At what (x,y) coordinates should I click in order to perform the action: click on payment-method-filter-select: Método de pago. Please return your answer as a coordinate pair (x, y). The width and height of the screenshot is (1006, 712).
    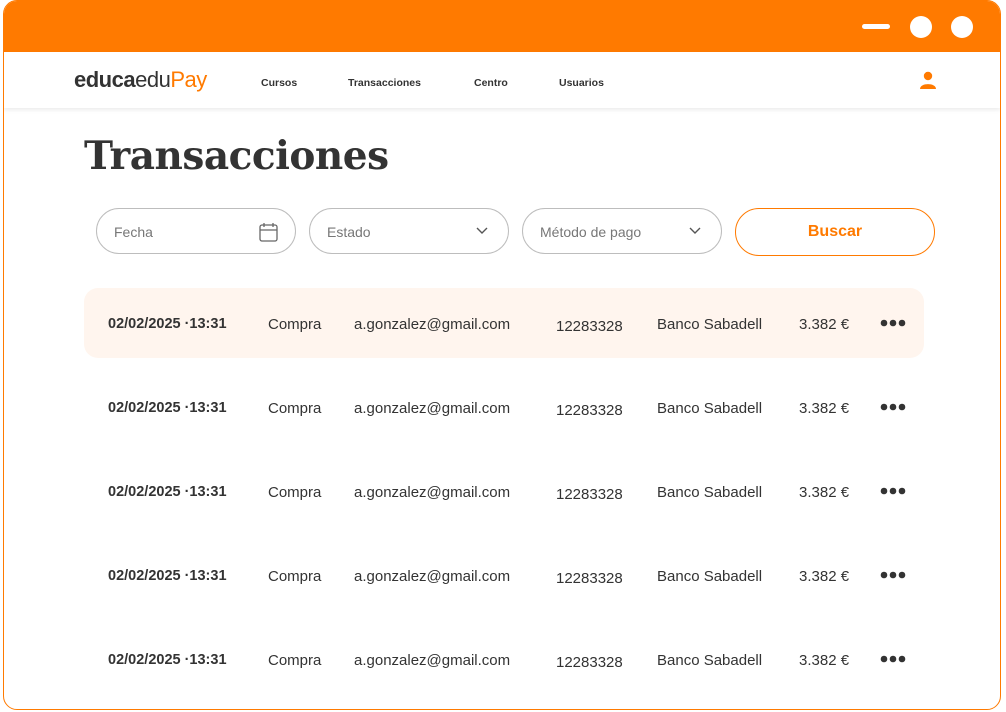
    Looking at the image, I should click on (622, 231).